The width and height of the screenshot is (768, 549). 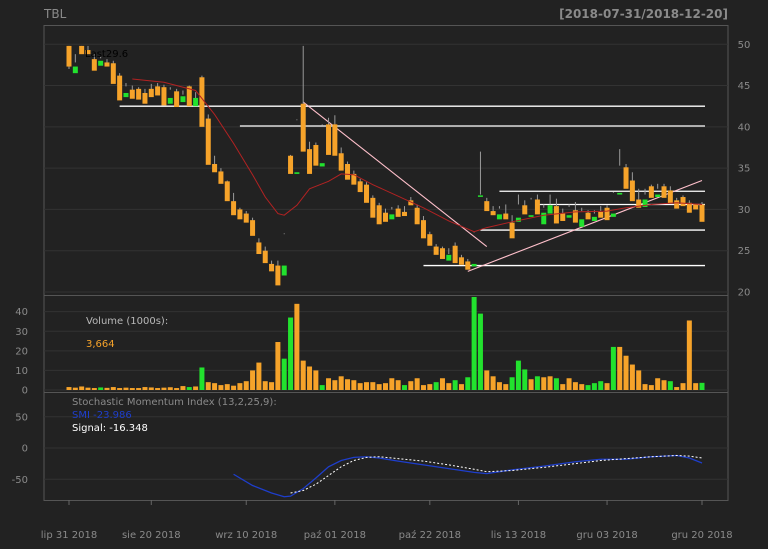 I want to click on last-price-value: 29.6, so click(x=117, y=54).